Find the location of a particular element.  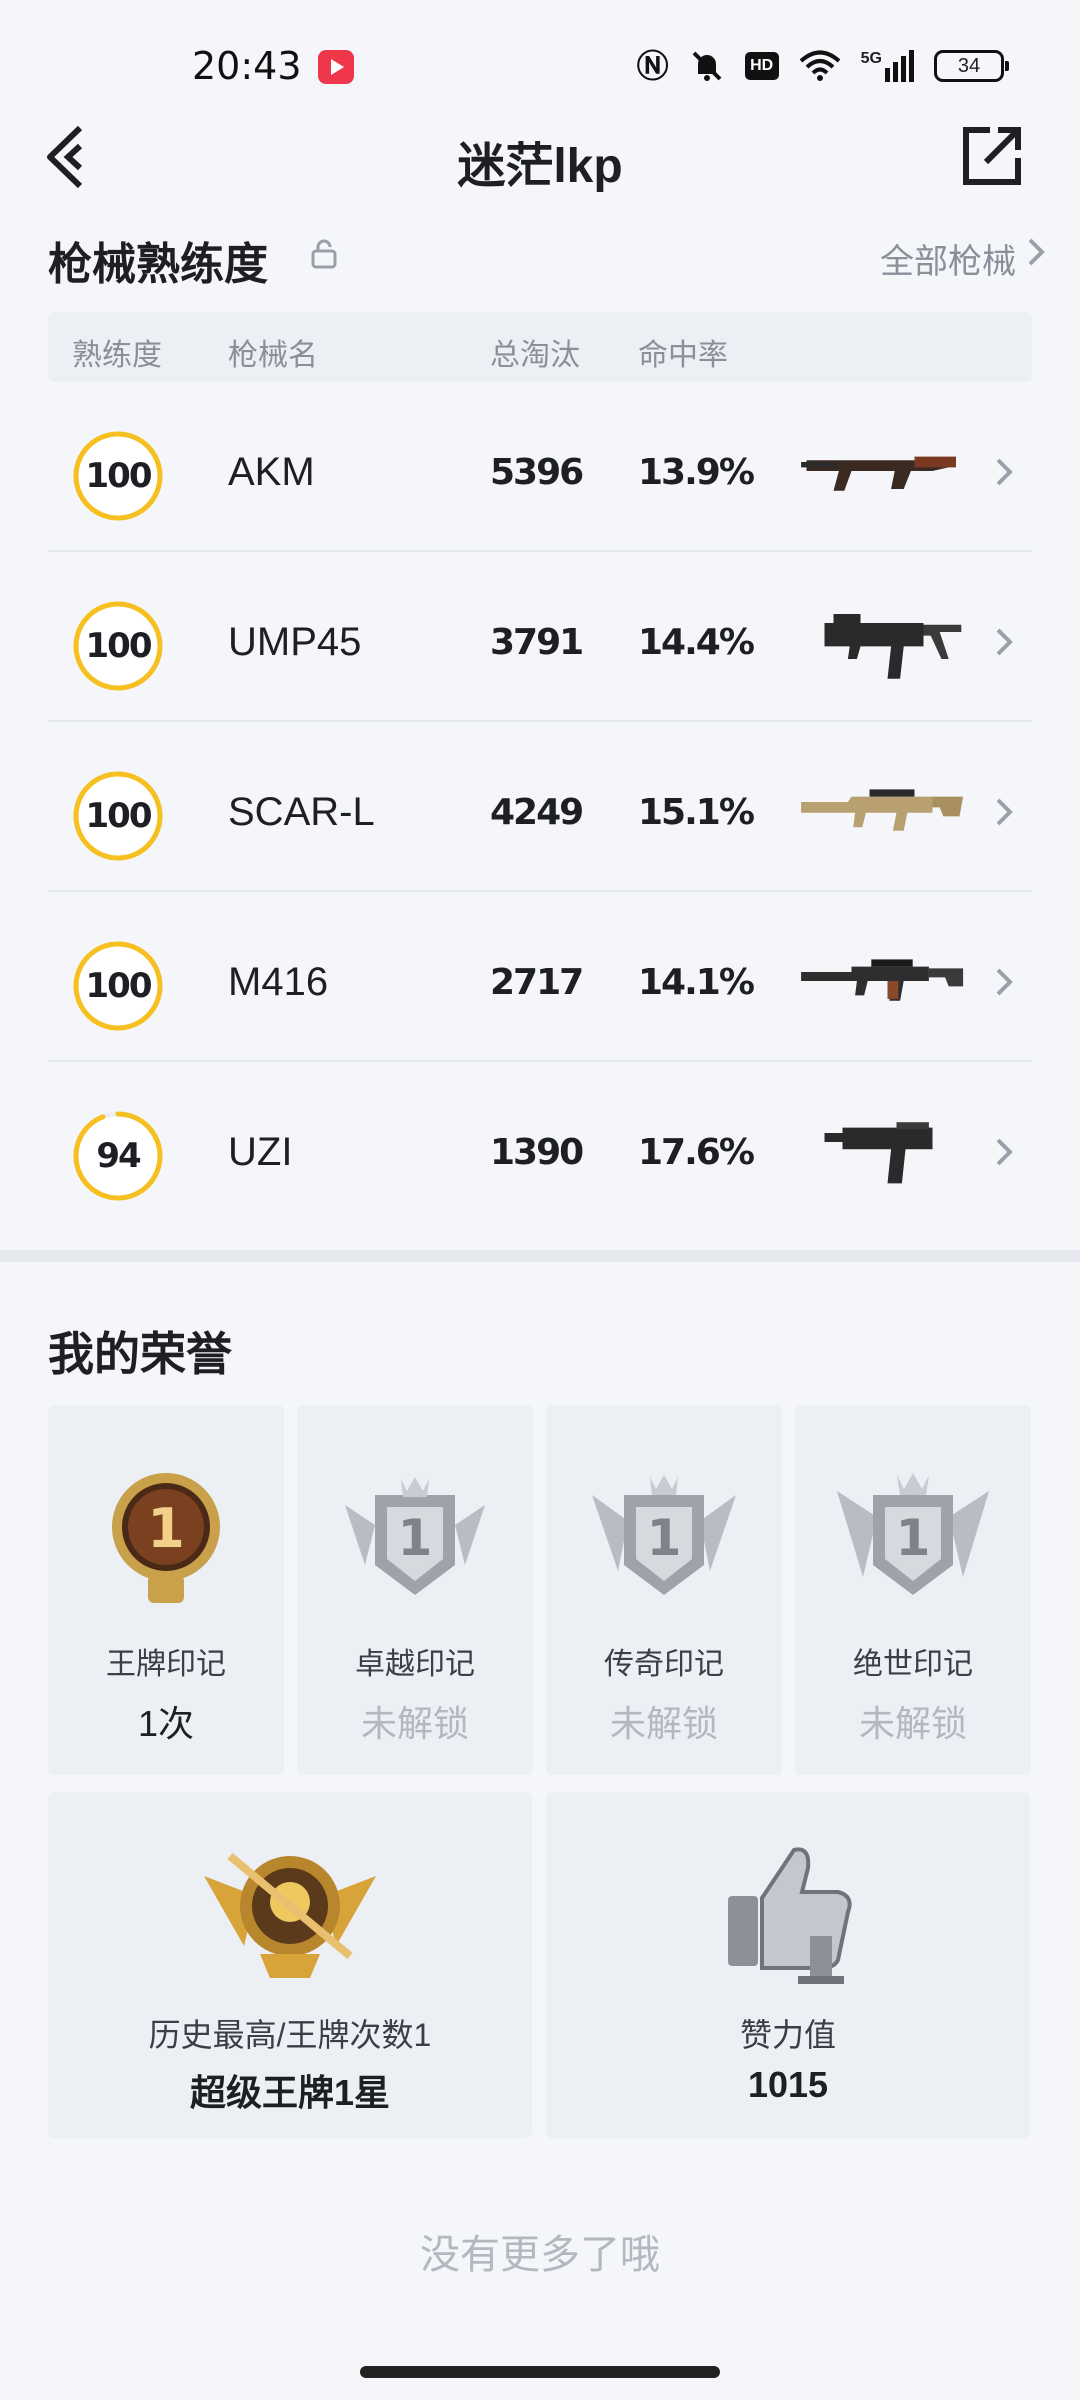

weapon-row: 100 AKM 5396 13.9% is located at coordinates (540, 467).